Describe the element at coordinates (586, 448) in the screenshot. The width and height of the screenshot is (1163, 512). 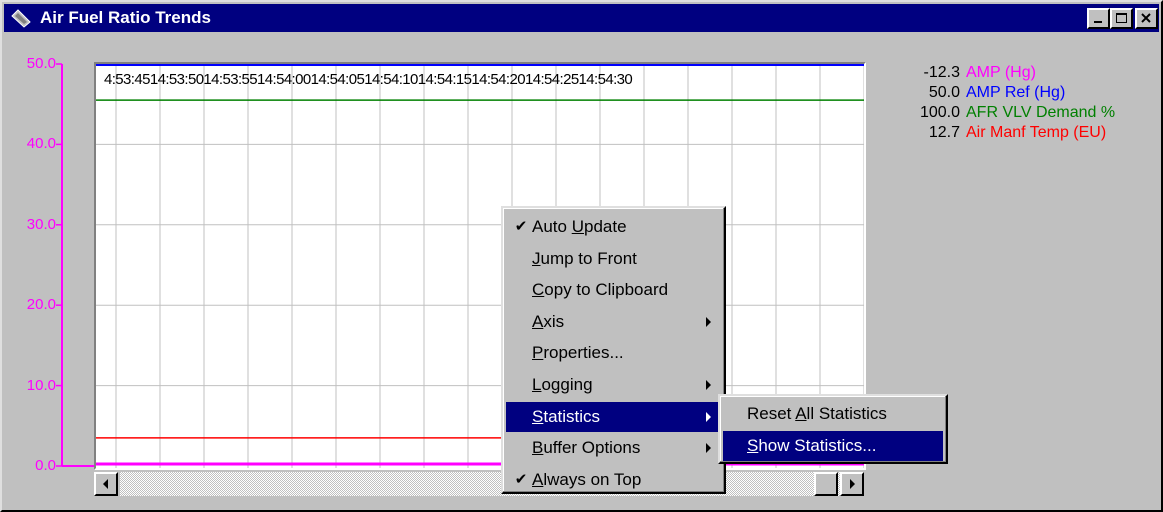
I see `menu-item-label: Buffer Options` at that location.